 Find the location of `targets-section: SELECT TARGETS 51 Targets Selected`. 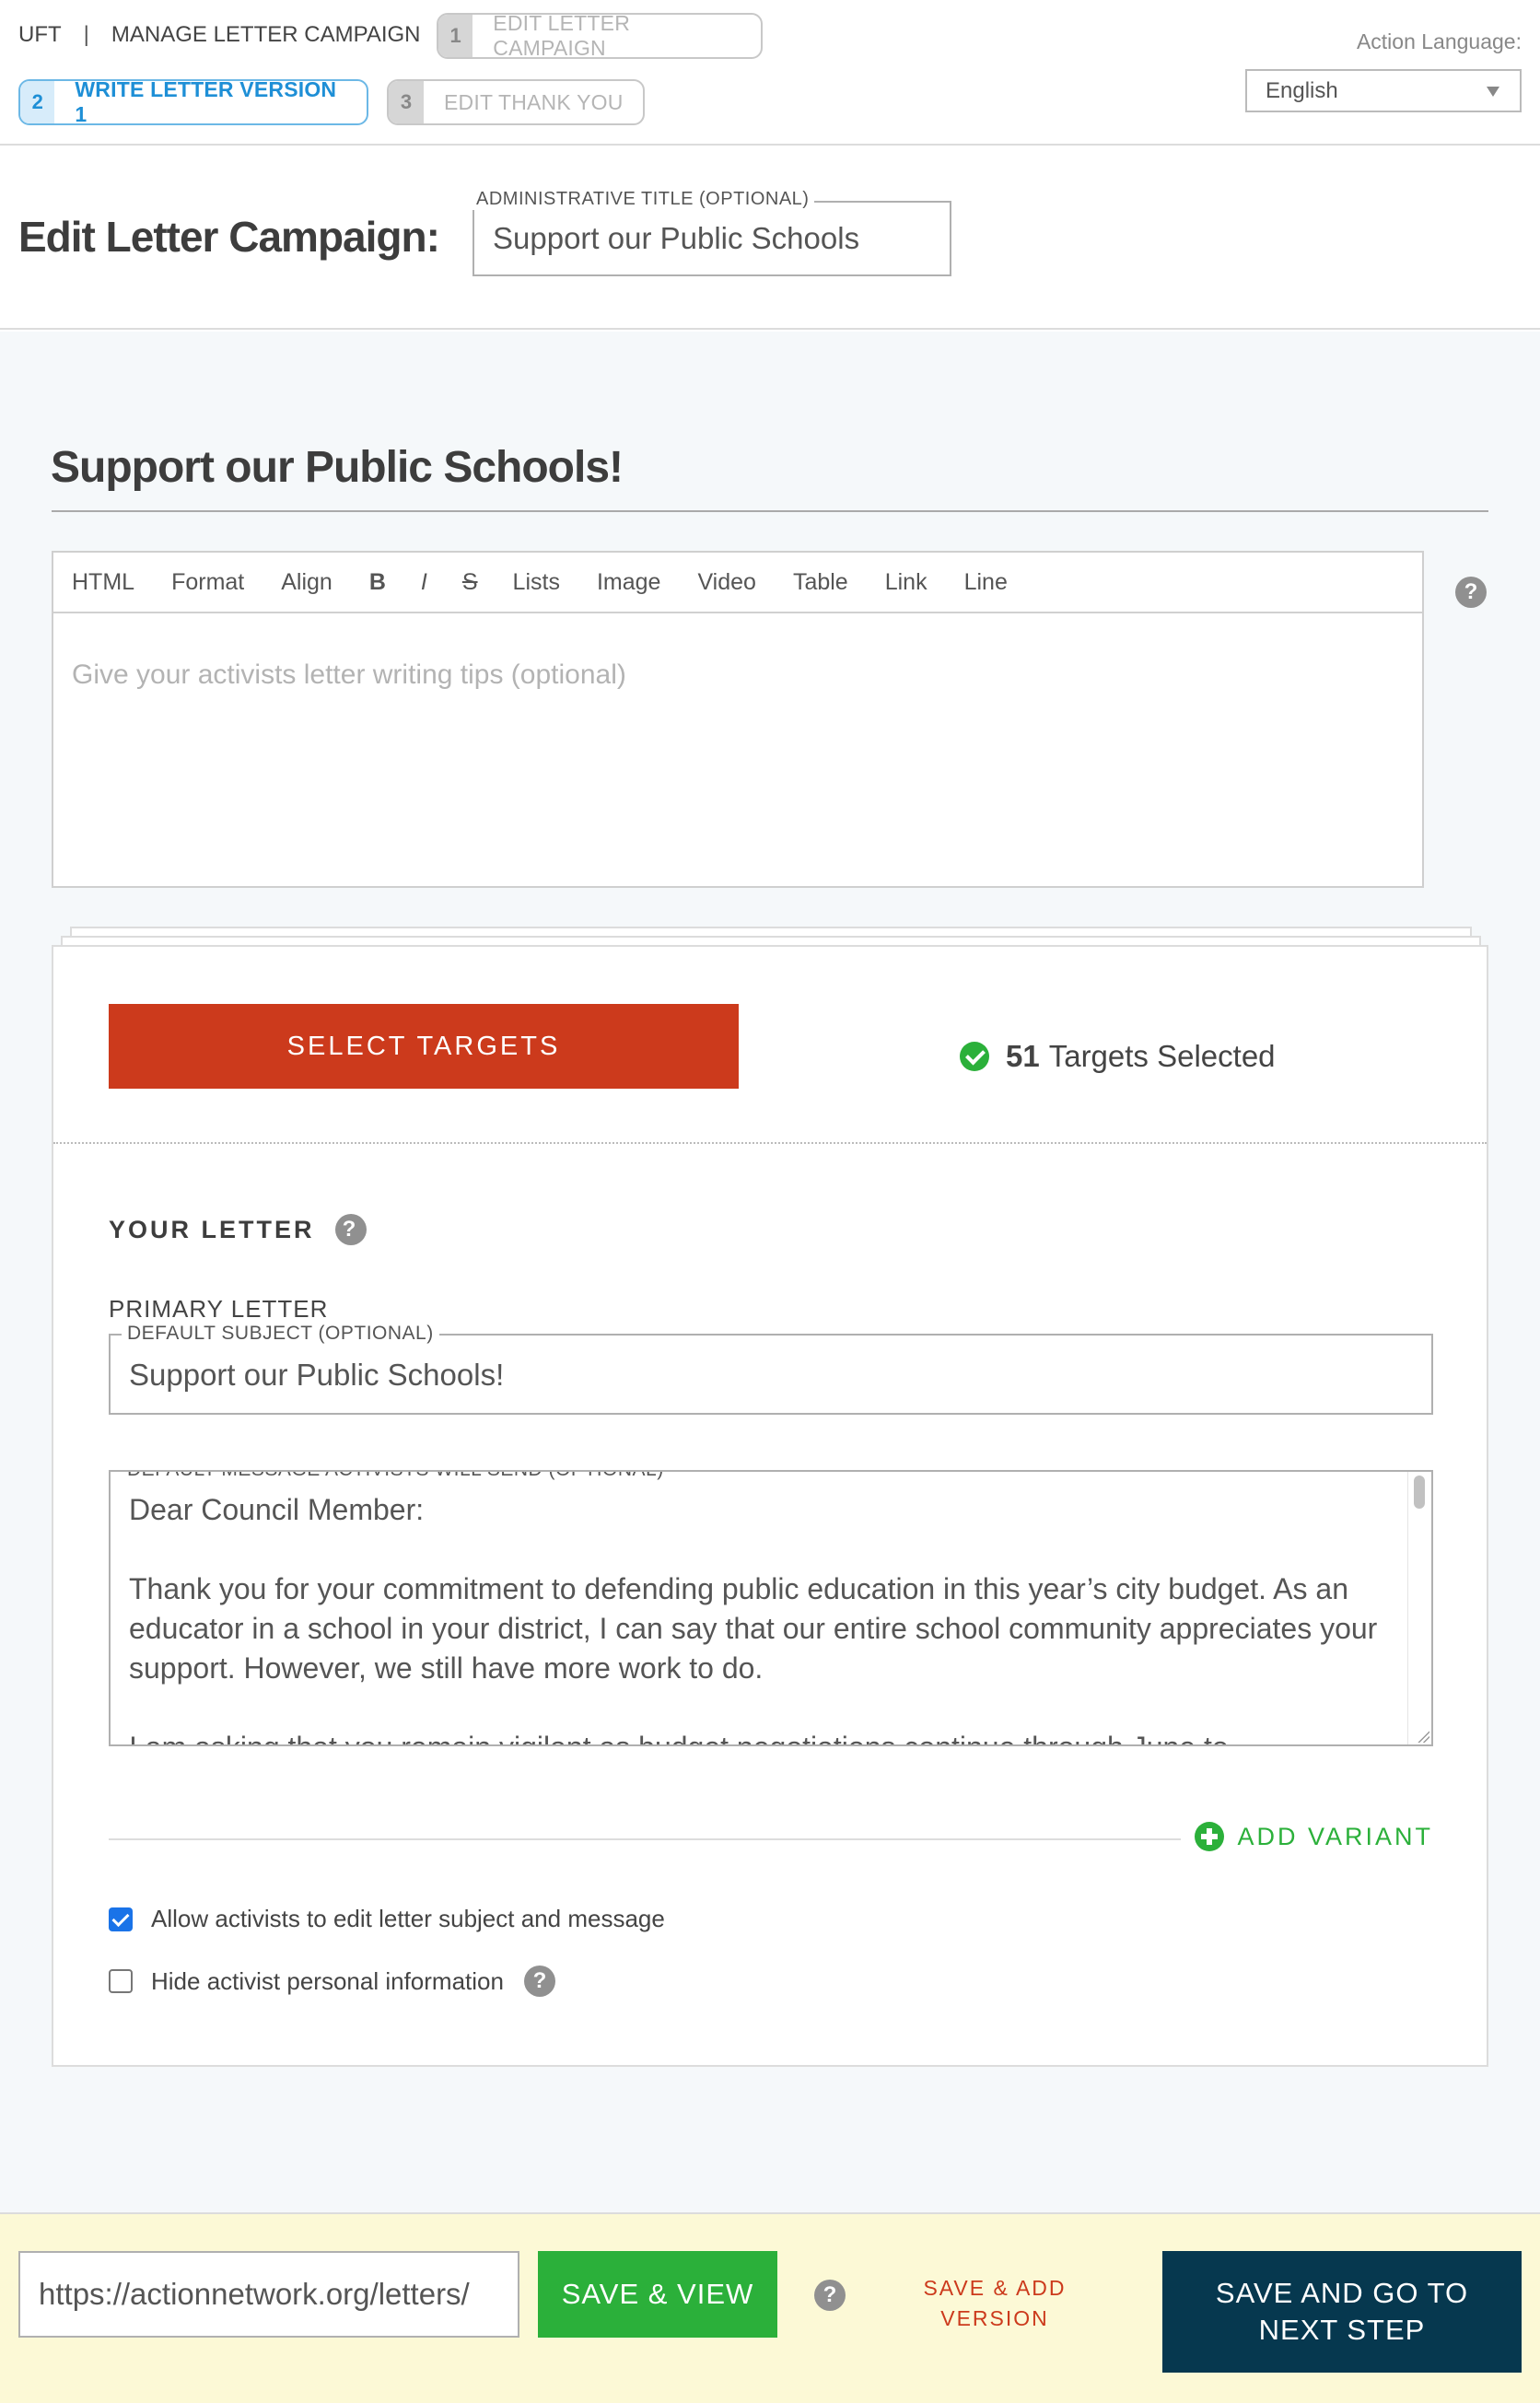

targets-section: SELECT TARGETS 51 Targets Selected is located at coordinates (770, 1045).